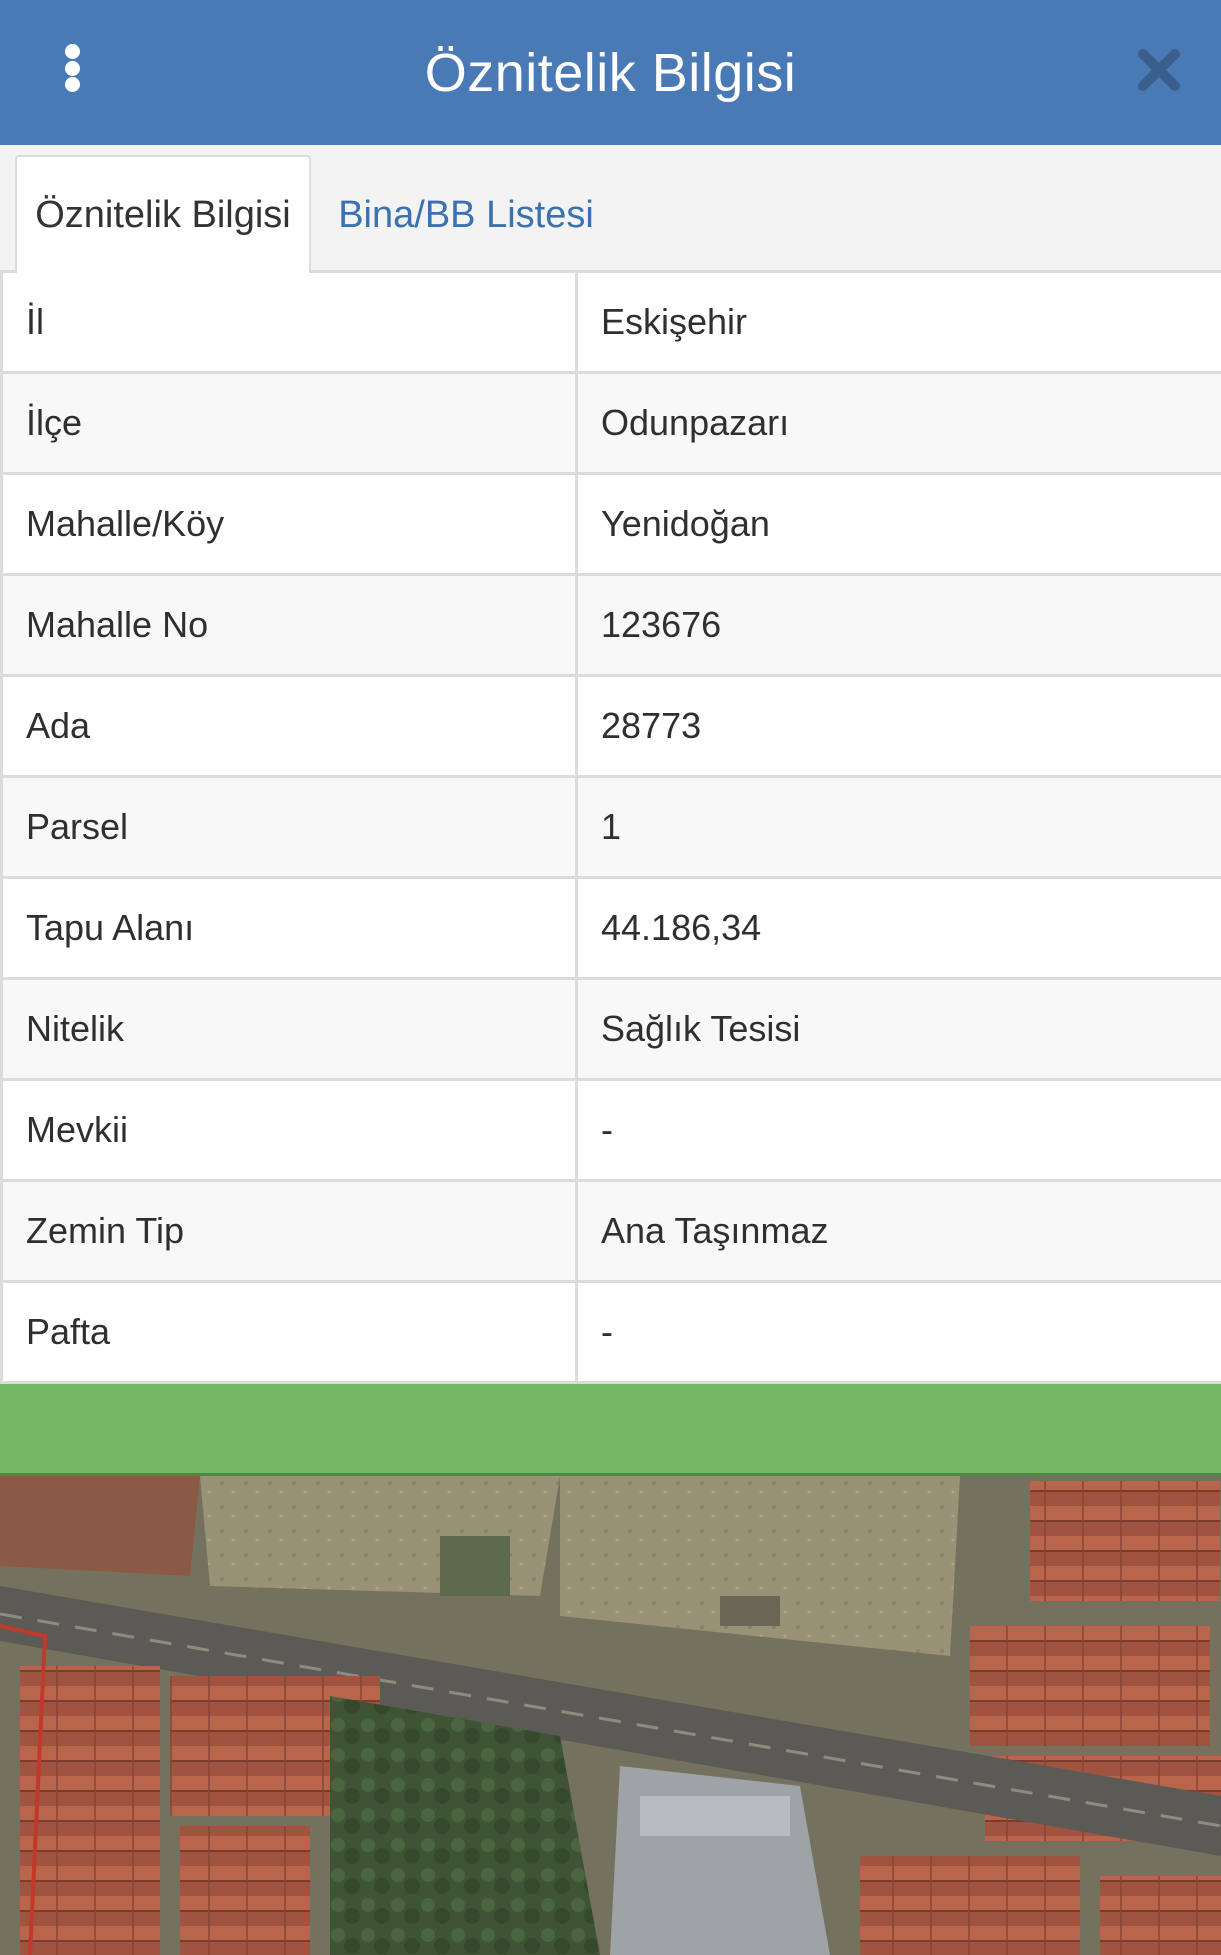  What do you see at coordinates (289, 625) in the screenshot?
I see `row-label: Mahalle No` at bounding box center [289, 625].